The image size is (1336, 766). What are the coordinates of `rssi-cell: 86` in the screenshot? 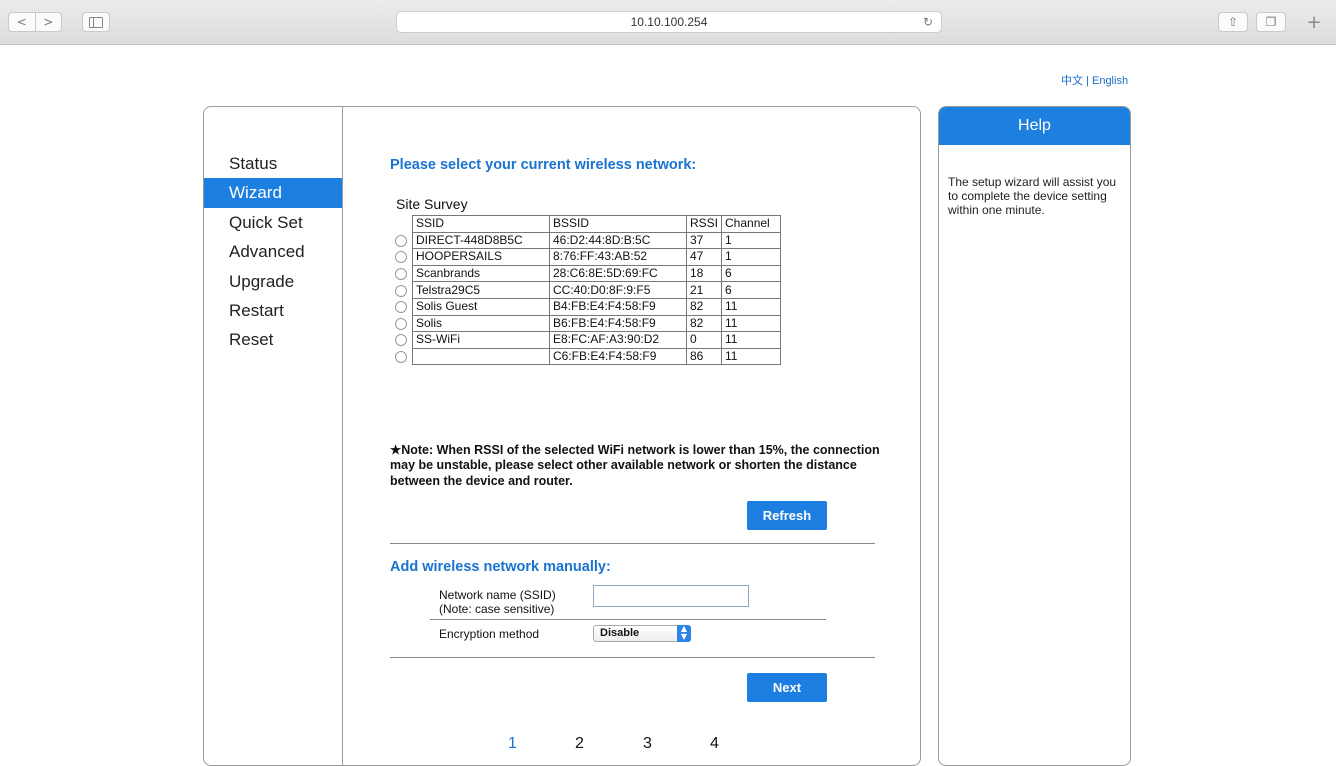 It's located at (704, 356).